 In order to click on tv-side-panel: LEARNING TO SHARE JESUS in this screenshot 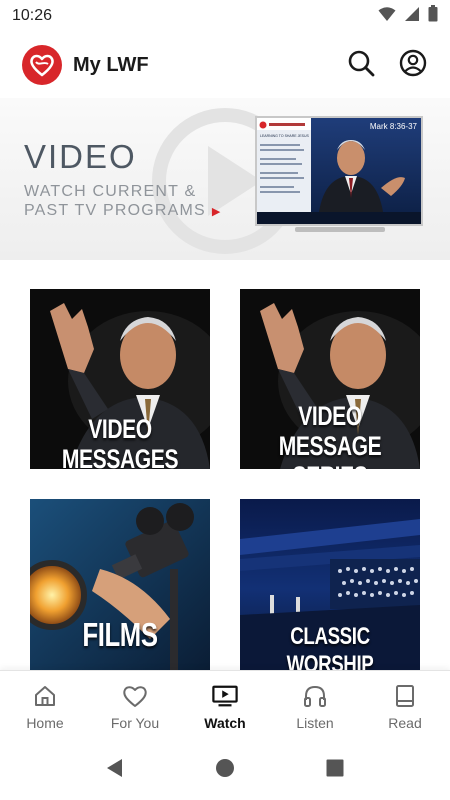, I will do `click(284, 171)`.